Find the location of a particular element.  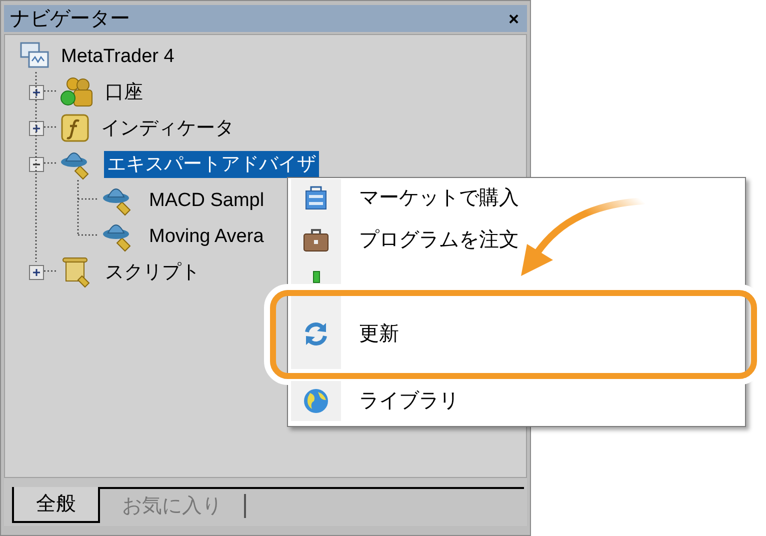

shopping-bag-icon is located at coordinates (316, 198).